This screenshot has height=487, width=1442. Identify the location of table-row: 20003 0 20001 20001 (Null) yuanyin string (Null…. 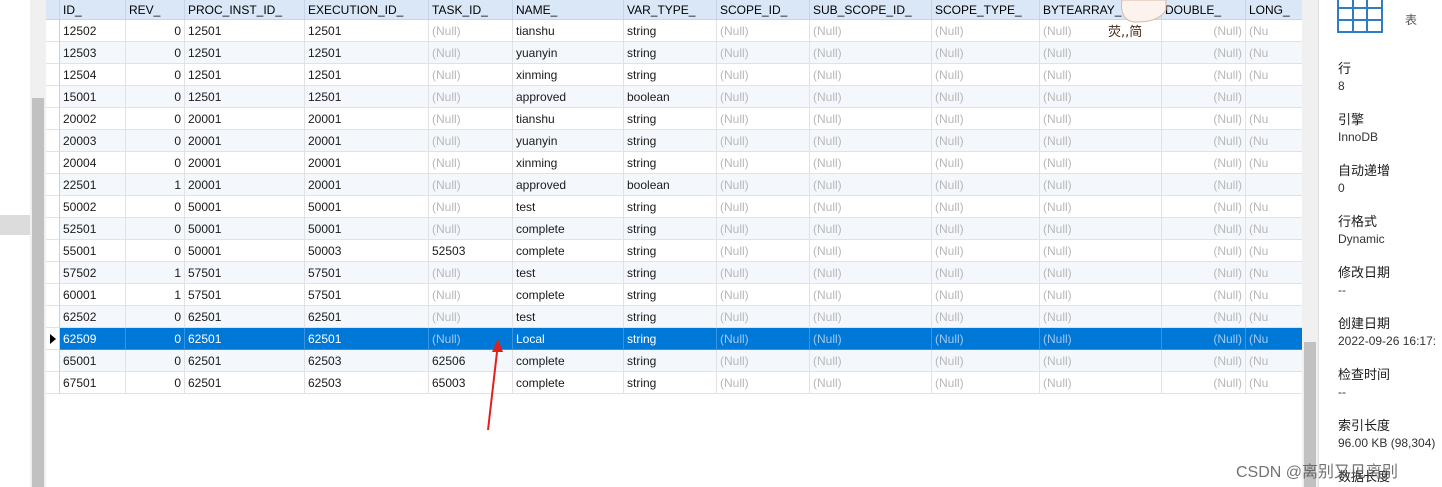
(674, 141).